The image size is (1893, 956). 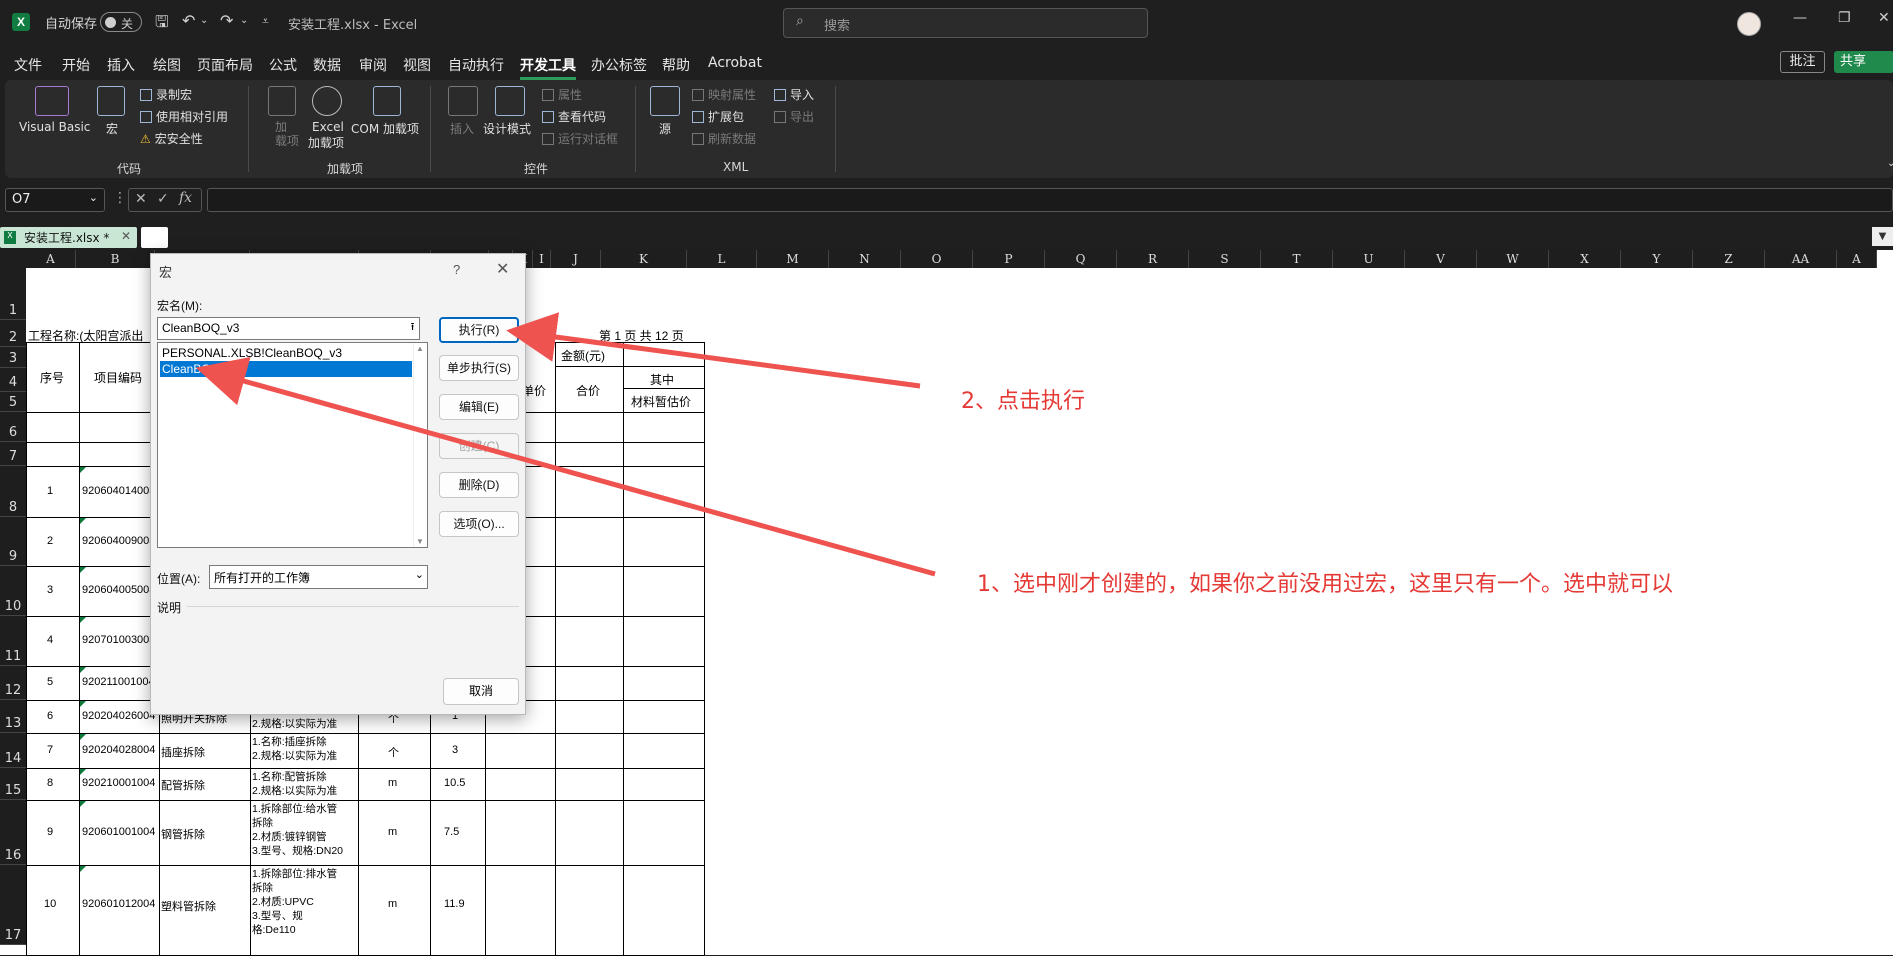 I want to click on annotation-arrows, so click(x=565, y=444).